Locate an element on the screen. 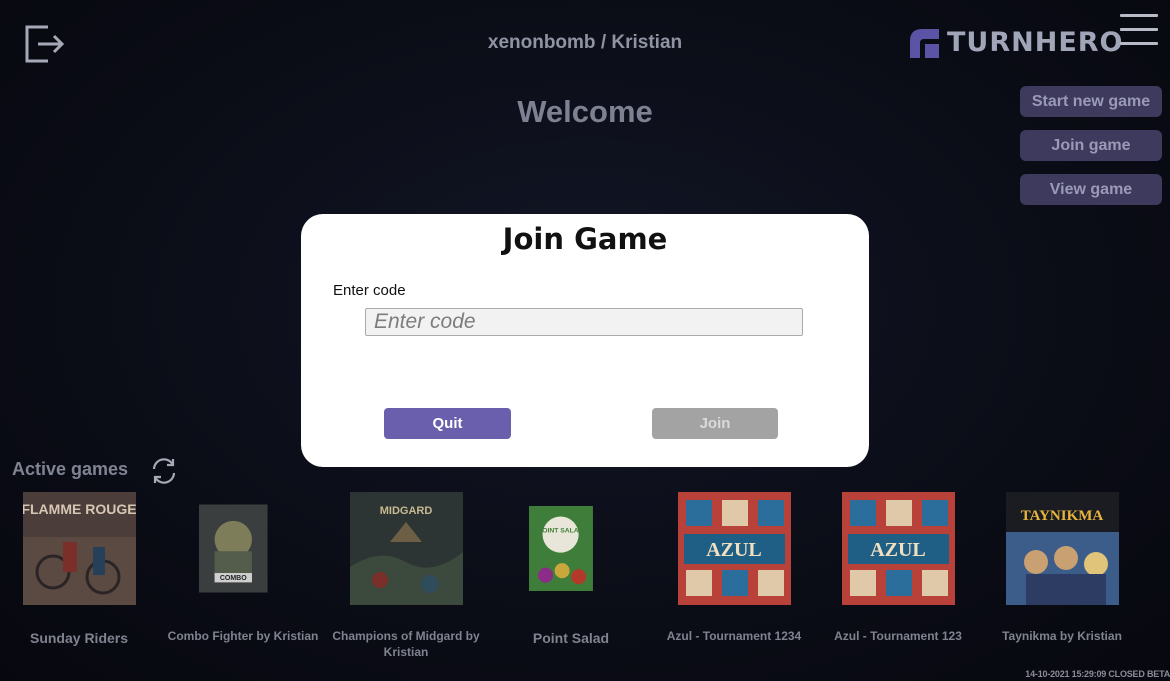 The image size is (1170, 681). refresh-icon is located at coordinates (164, 471).